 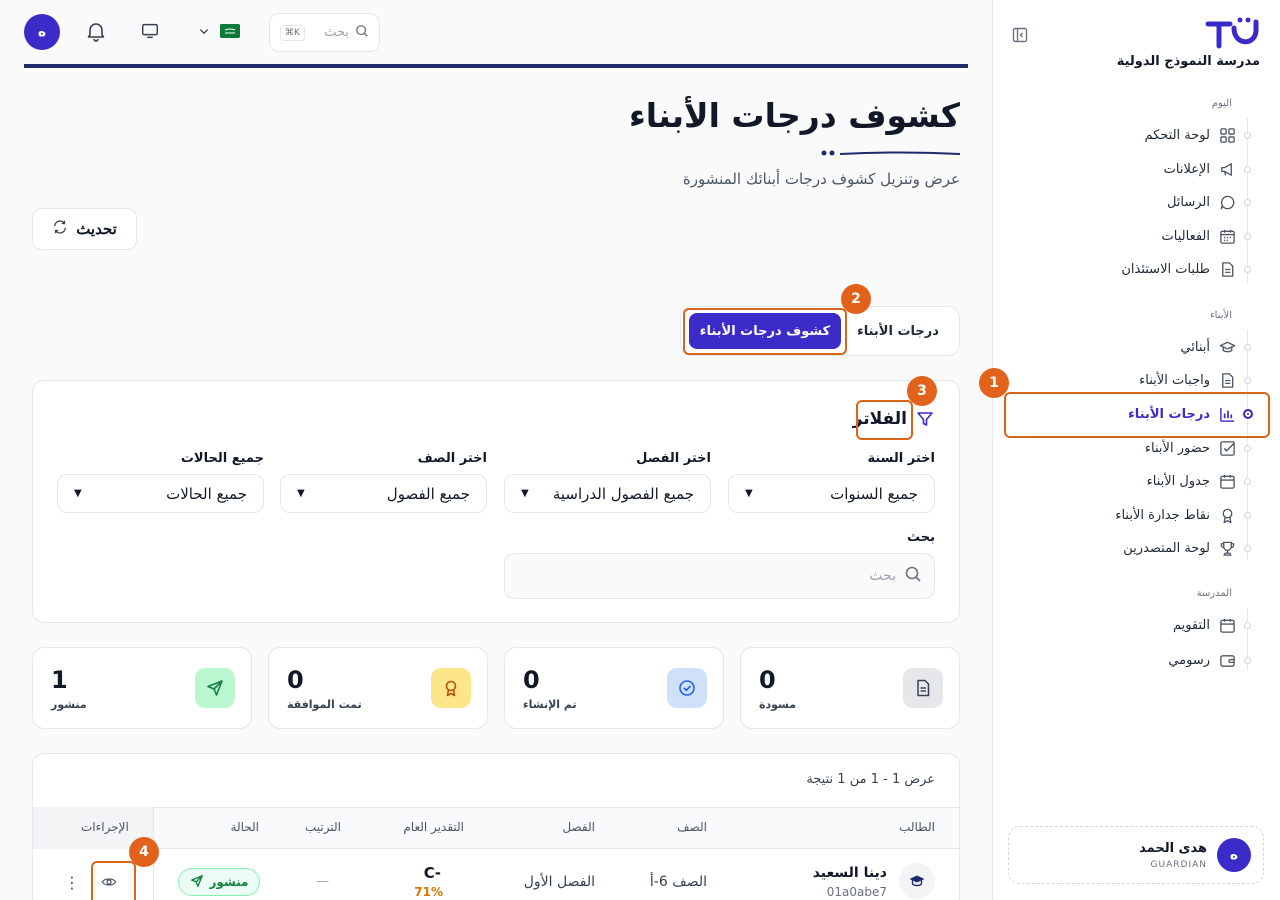 I want to click on calendar-grid-icon, so click(x=1227, y=236).